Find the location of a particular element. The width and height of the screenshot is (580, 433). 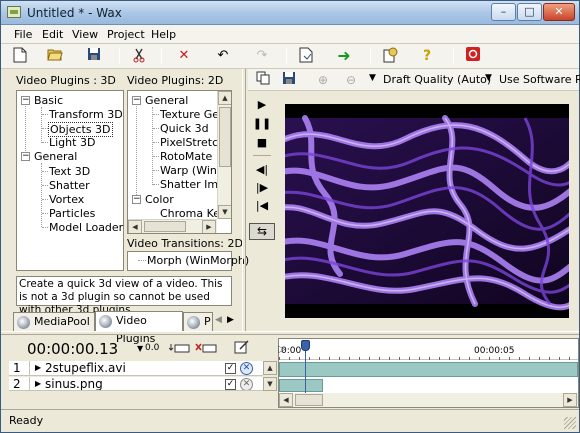

tree-item-particles: Particles is located at coordinates (72, 213).